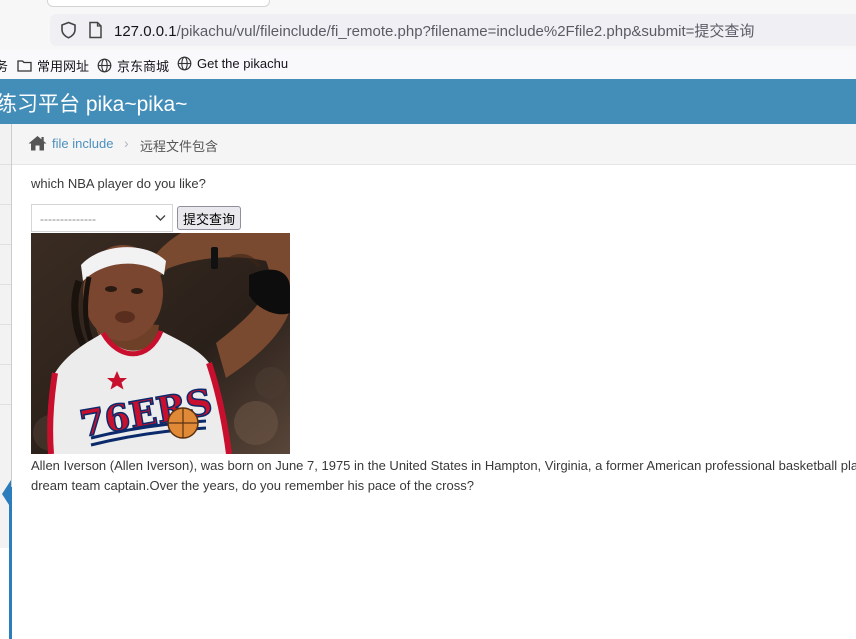  Describe the element at coordinates (63, 66) in the screenshot. I see `bookmark-label: 常用网址` at that location.